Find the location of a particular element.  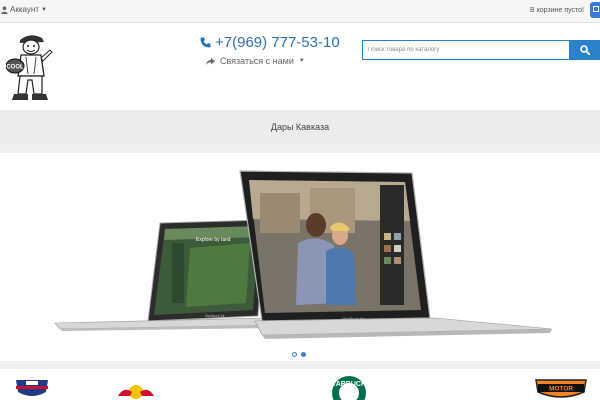

starbucks-logo: STARBUCKS is located at coordinates (349, 387).